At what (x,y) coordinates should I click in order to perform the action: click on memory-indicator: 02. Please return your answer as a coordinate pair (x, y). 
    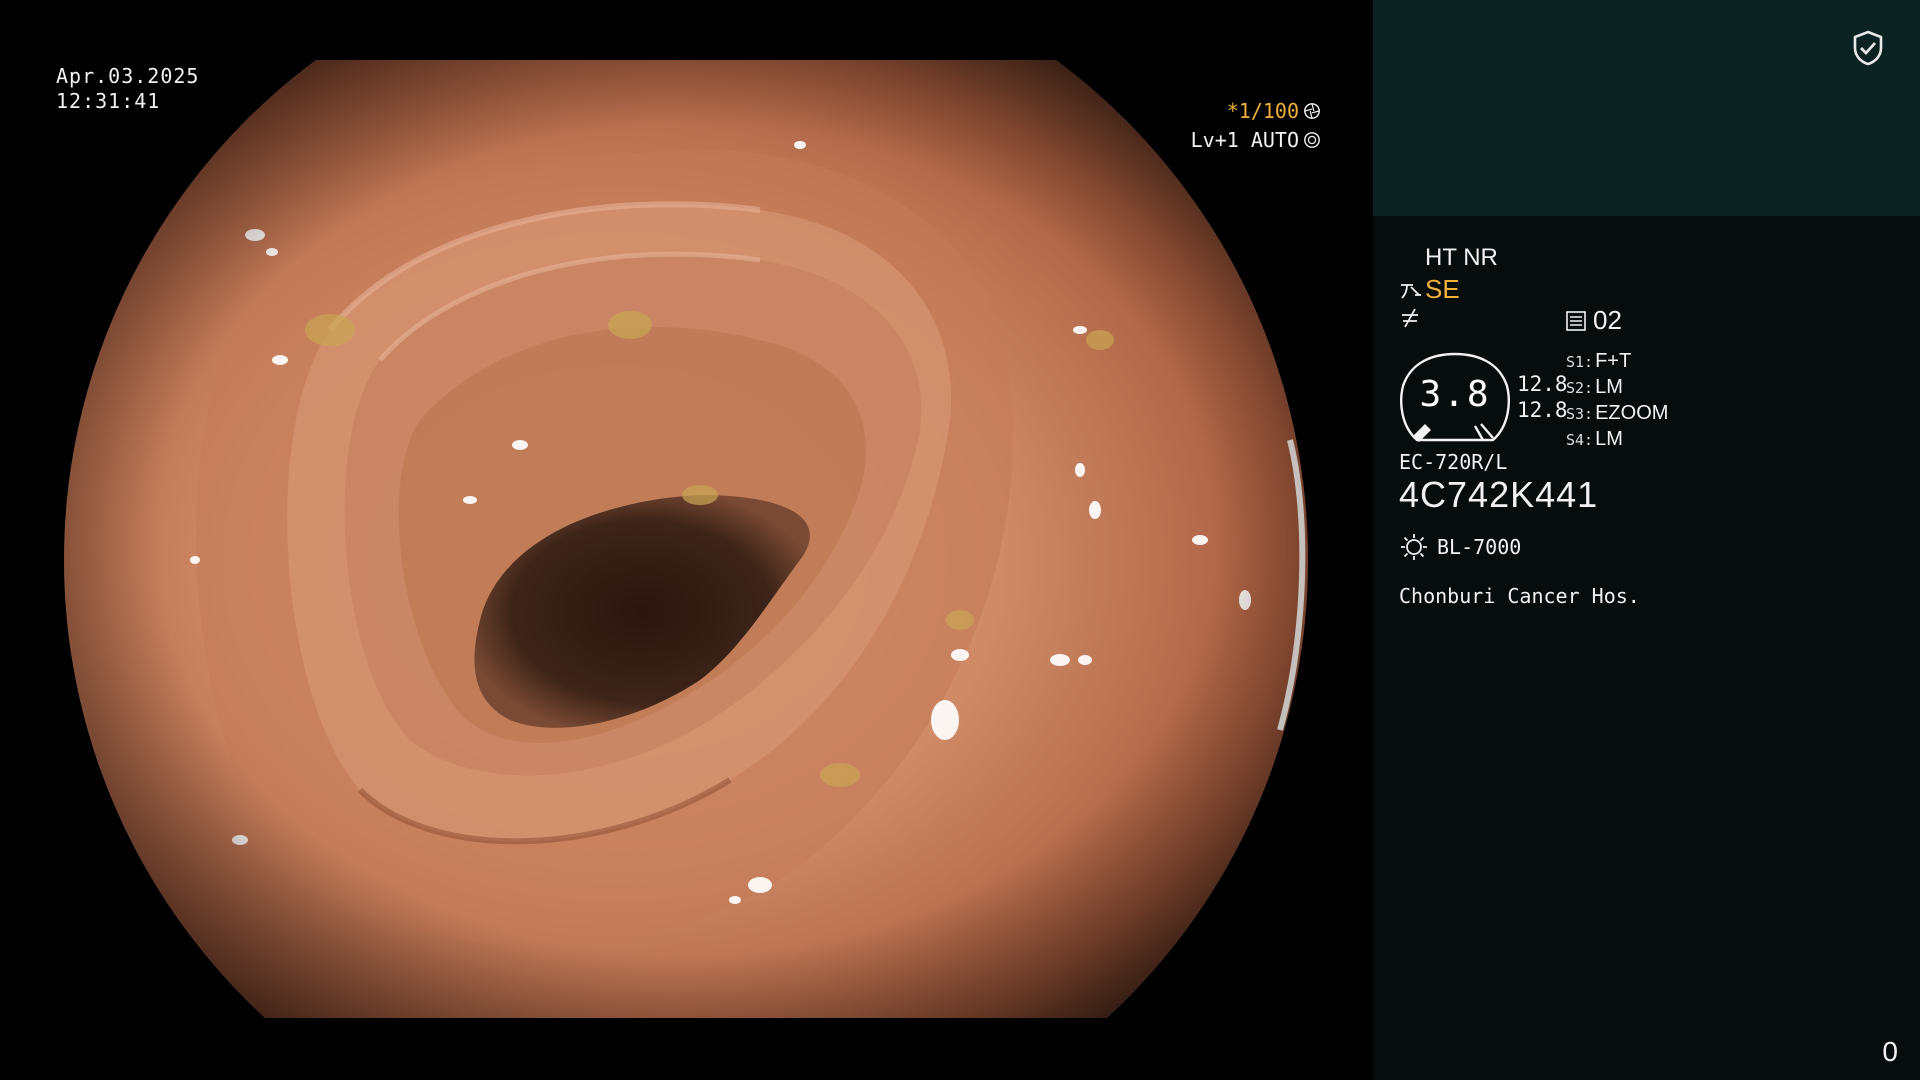
    Looking at the image, I should click on (1593, 320).